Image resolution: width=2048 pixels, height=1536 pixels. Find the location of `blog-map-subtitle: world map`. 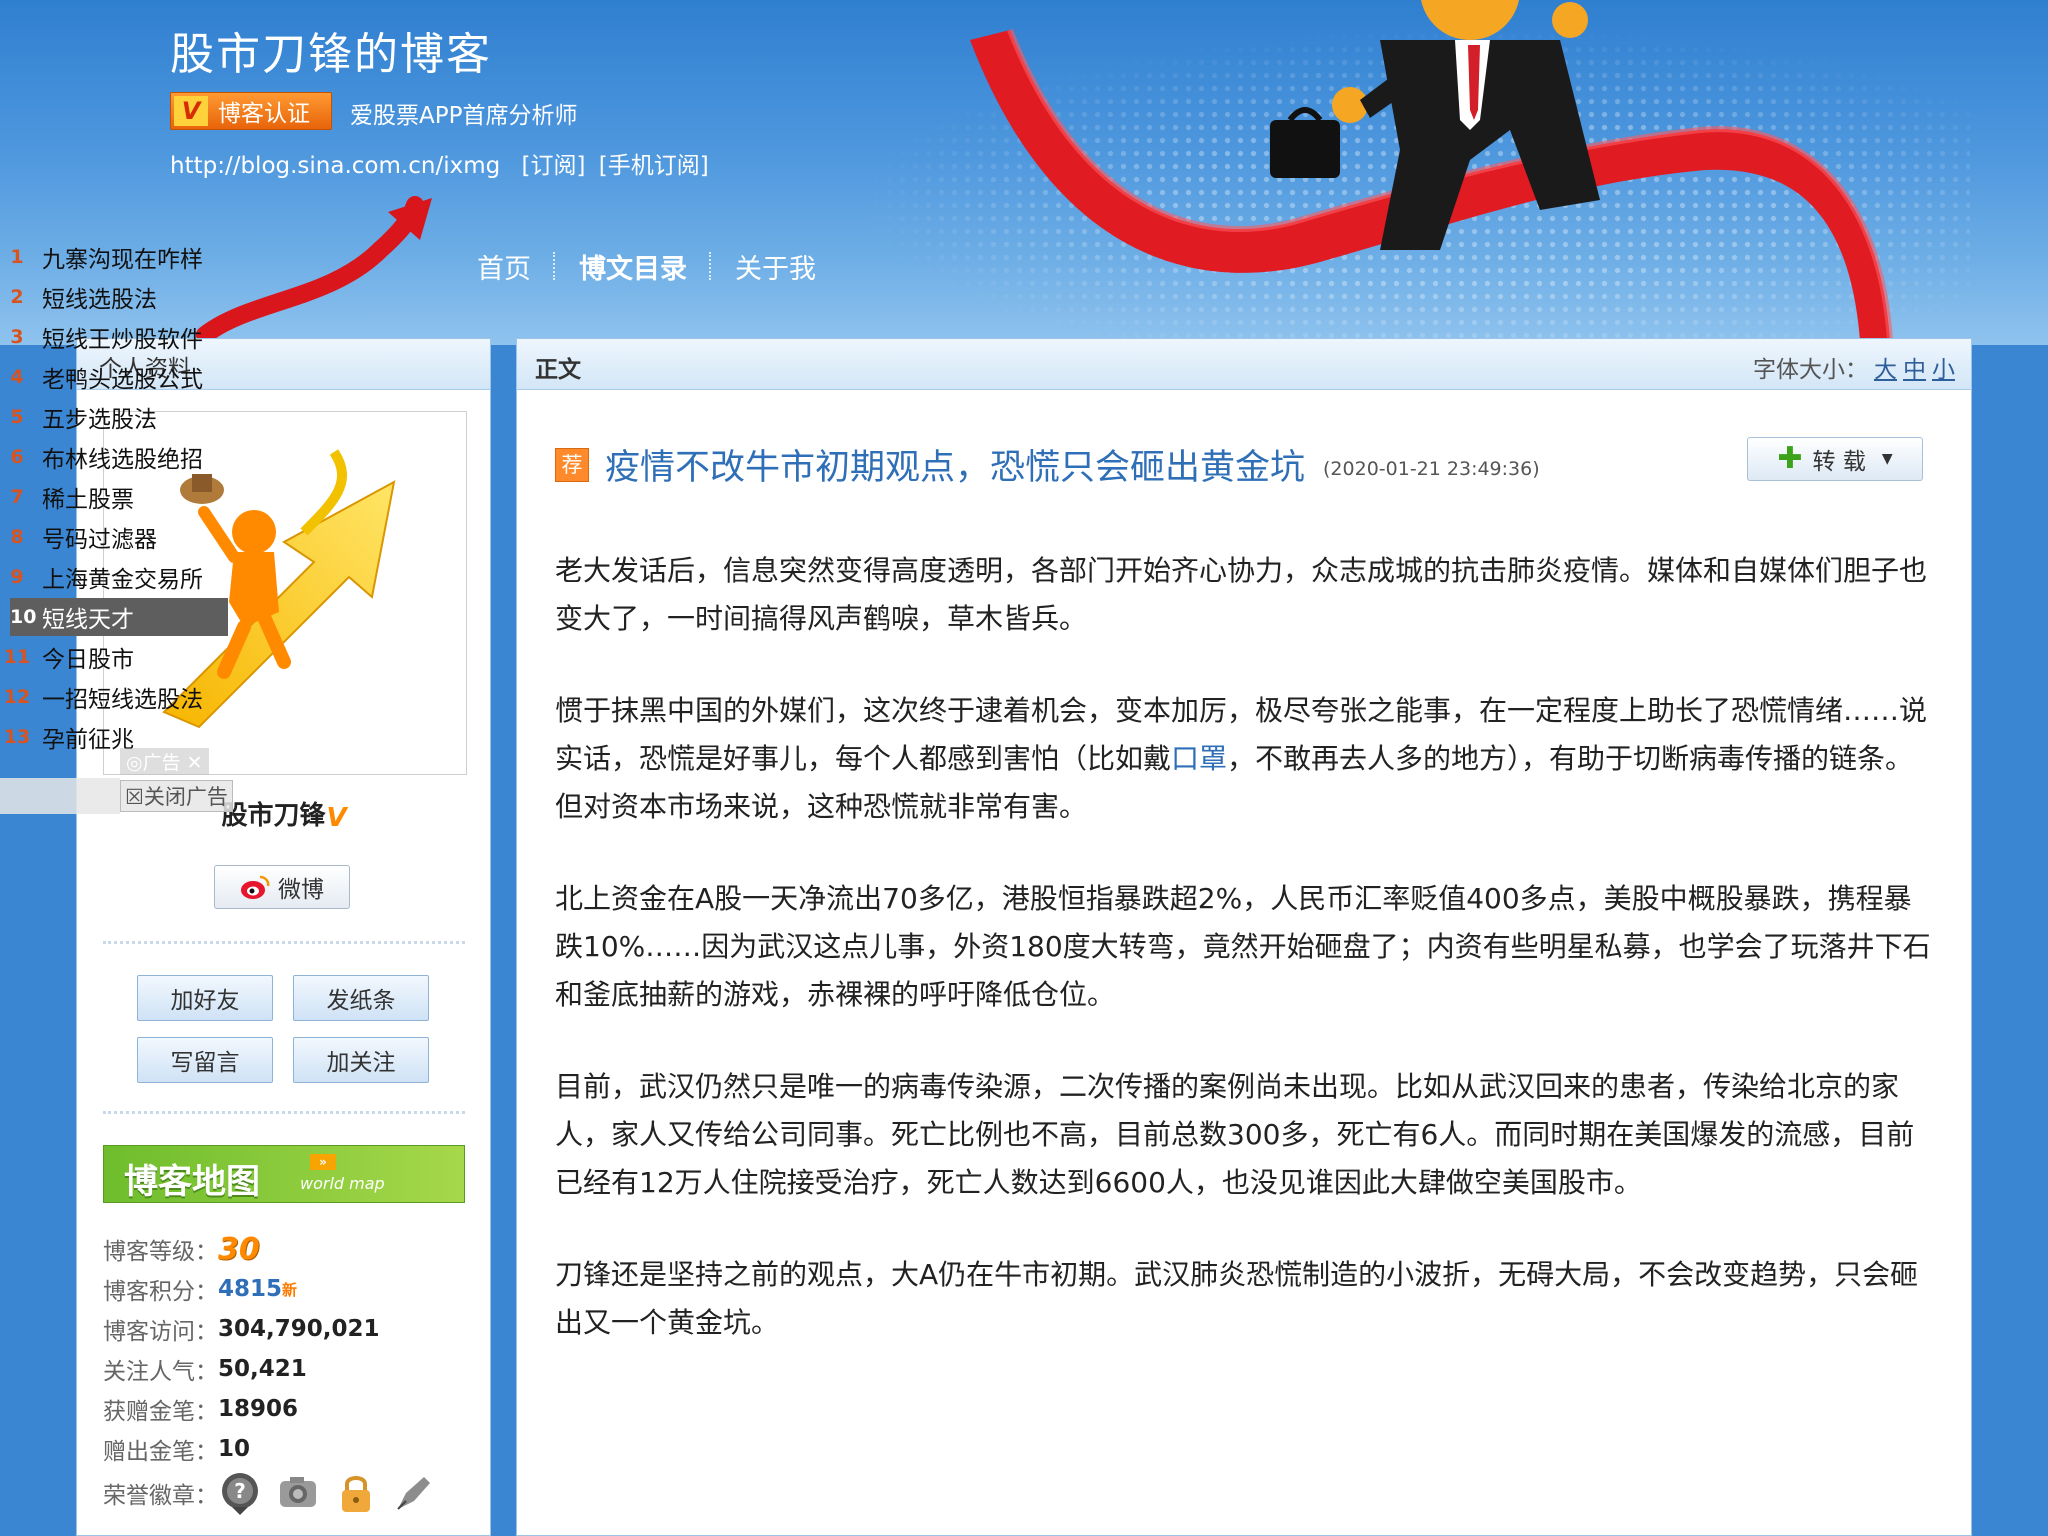

blog-map-subtitle: world map is located at coordinates (342, 1183).